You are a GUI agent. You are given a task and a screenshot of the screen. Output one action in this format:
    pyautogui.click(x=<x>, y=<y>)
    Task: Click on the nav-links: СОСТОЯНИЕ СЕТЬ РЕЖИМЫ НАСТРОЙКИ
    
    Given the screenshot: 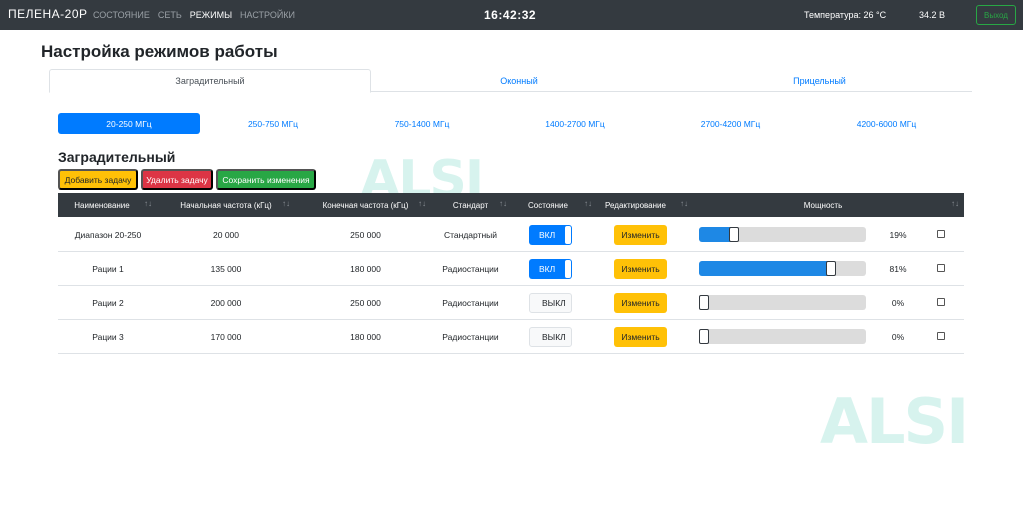 What is the action you would take?
    pyautogui.click(x=194, y=15)
    